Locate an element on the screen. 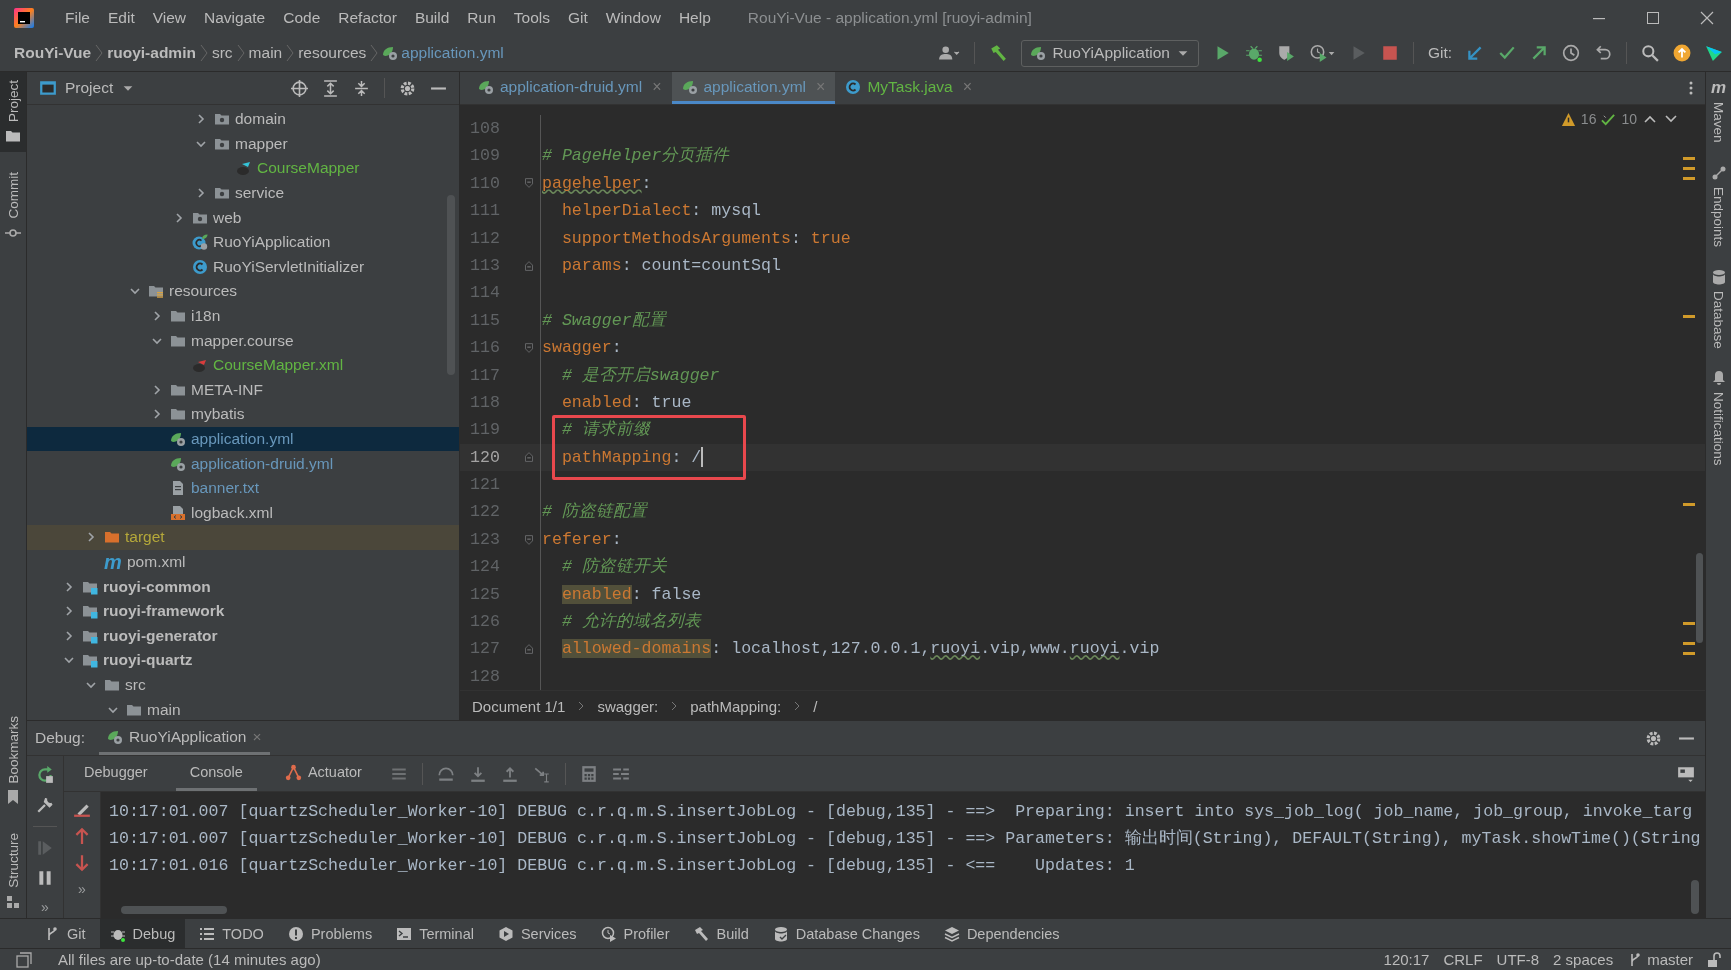  up-right-arrow-icon is located at coordinates (1539, 53).